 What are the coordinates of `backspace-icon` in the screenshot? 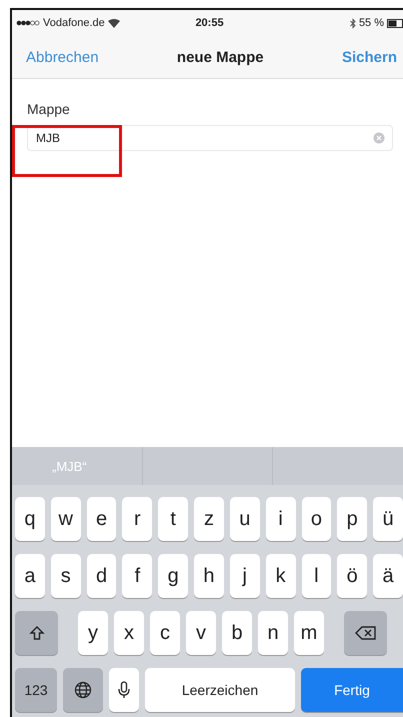 It's located at (365, 633).